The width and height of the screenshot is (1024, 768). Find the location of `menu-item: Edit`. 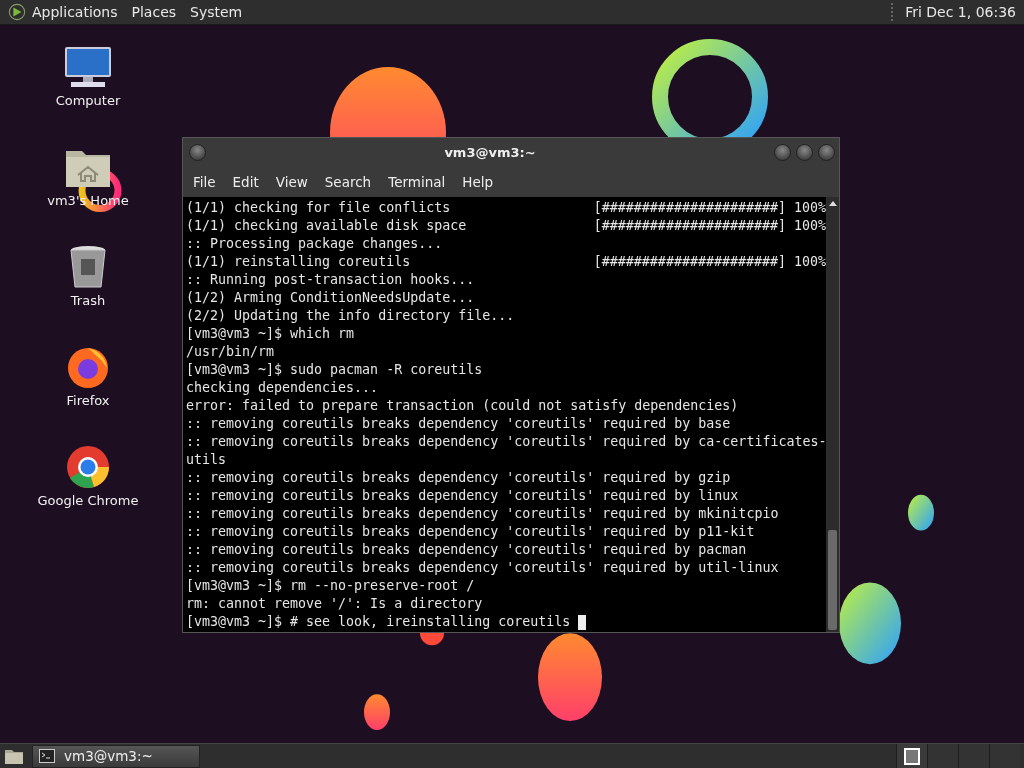

menu-item: Edit is located at coordinates (245, 182).